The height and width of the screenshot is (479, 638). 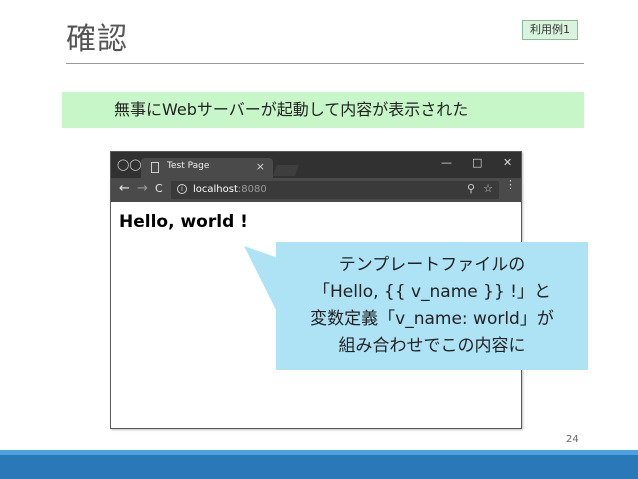 I want to click on browser-toolbar: ← → C i localhost:8080 ⚲ ☆ ⋮, so click(x=316, y=190).